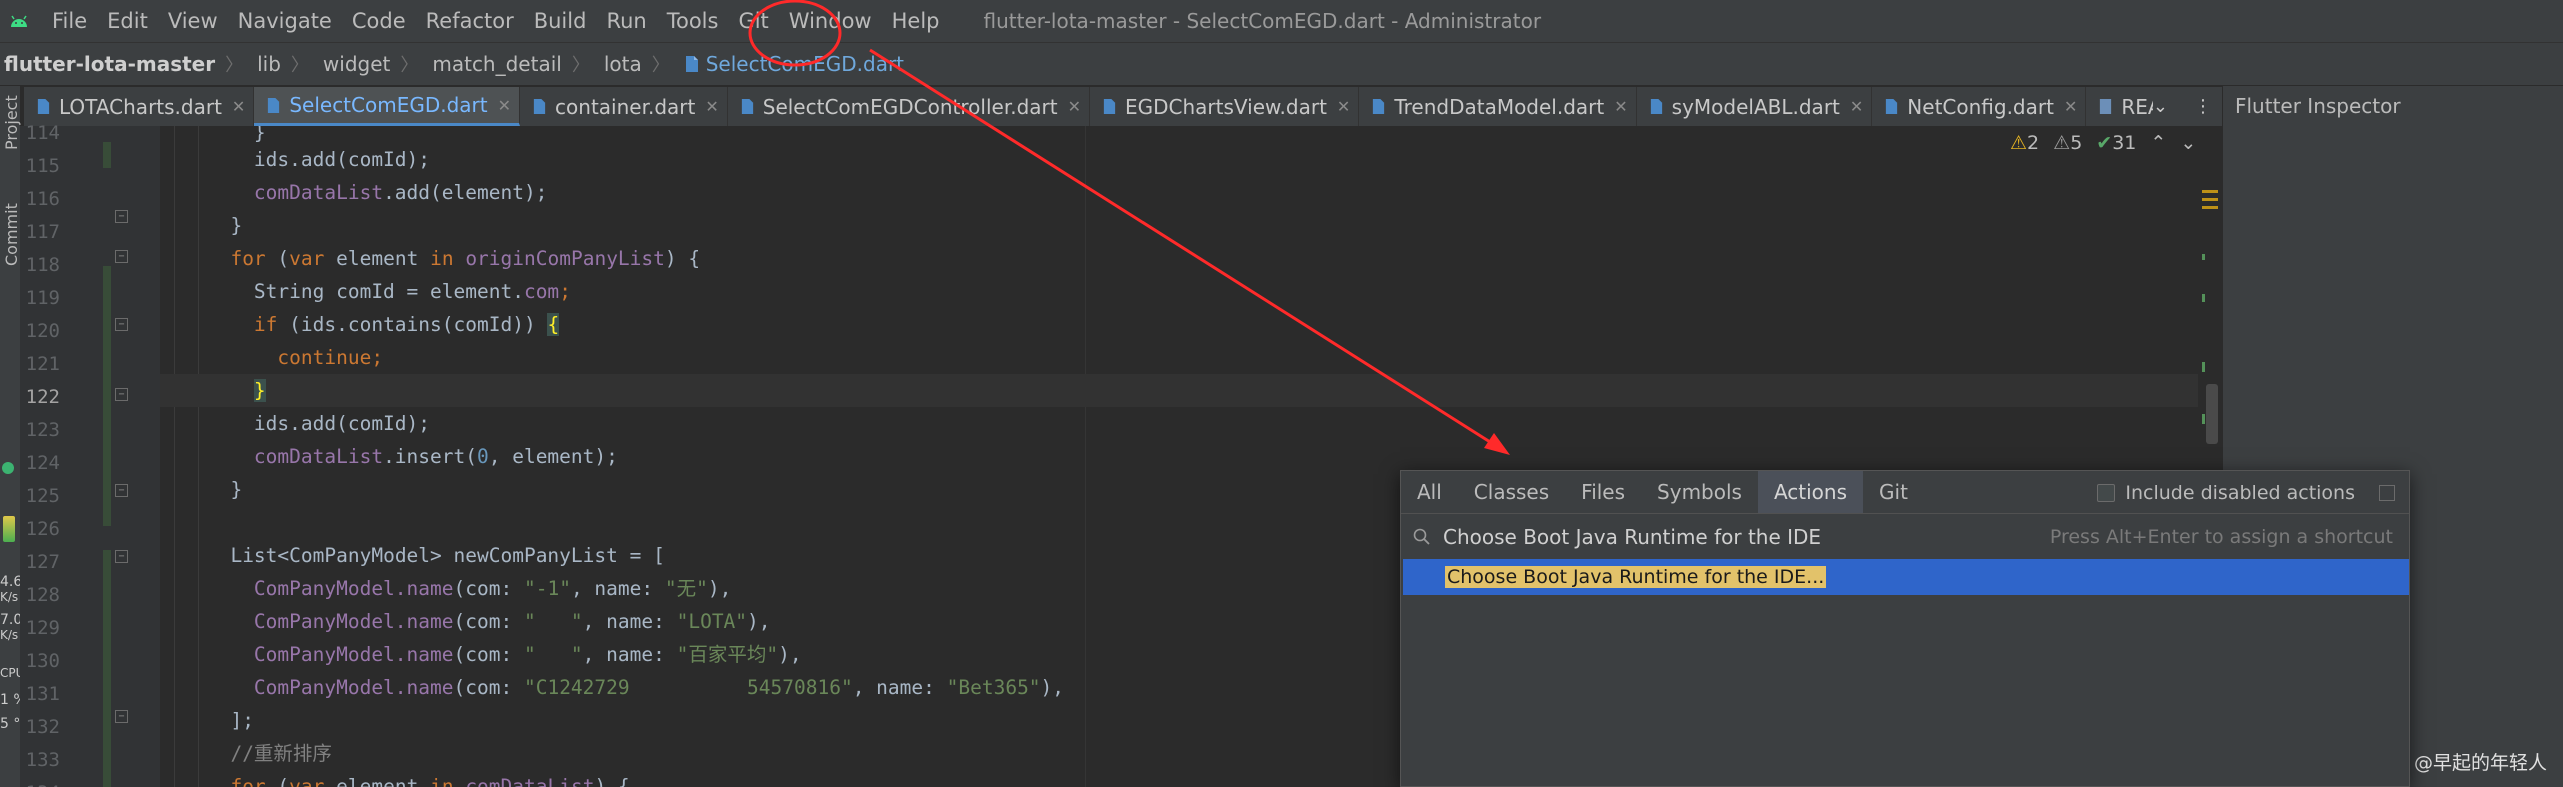  What do you see at coordinates (42, 760) in the screenshot?
I see `line-number: 133` at bounding box center [42, 760].